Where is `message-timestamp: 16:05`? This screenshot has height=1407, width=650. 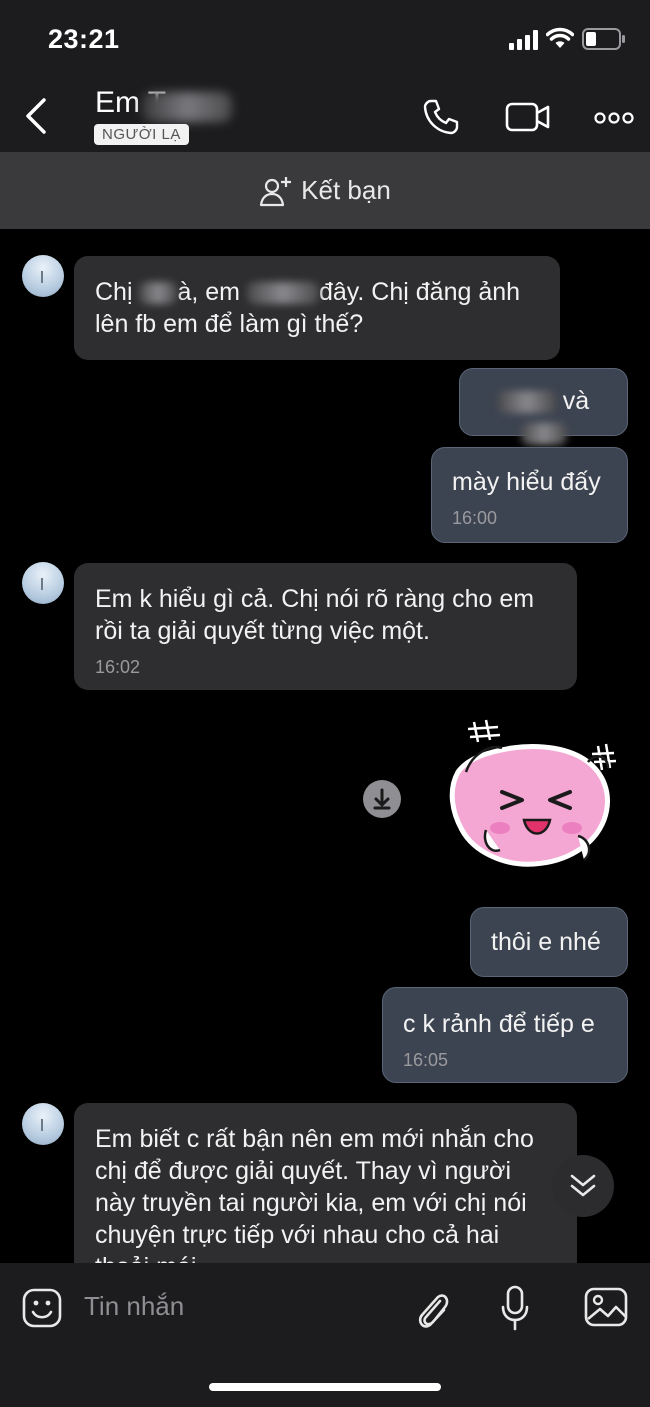 message-timestamp: 16:05 is located at coordinates (426, 1060).